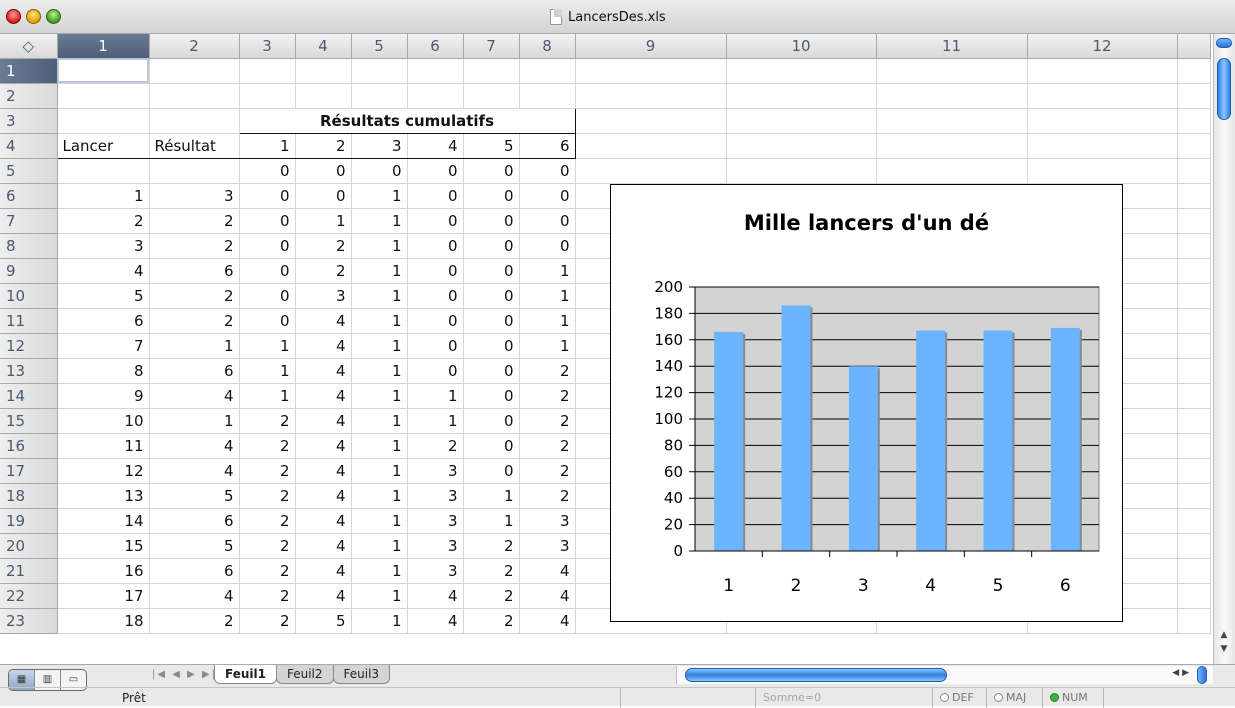  Describe the element at coordinates (547, 146) in the screenshot. I see `face-header: 6` at that location.